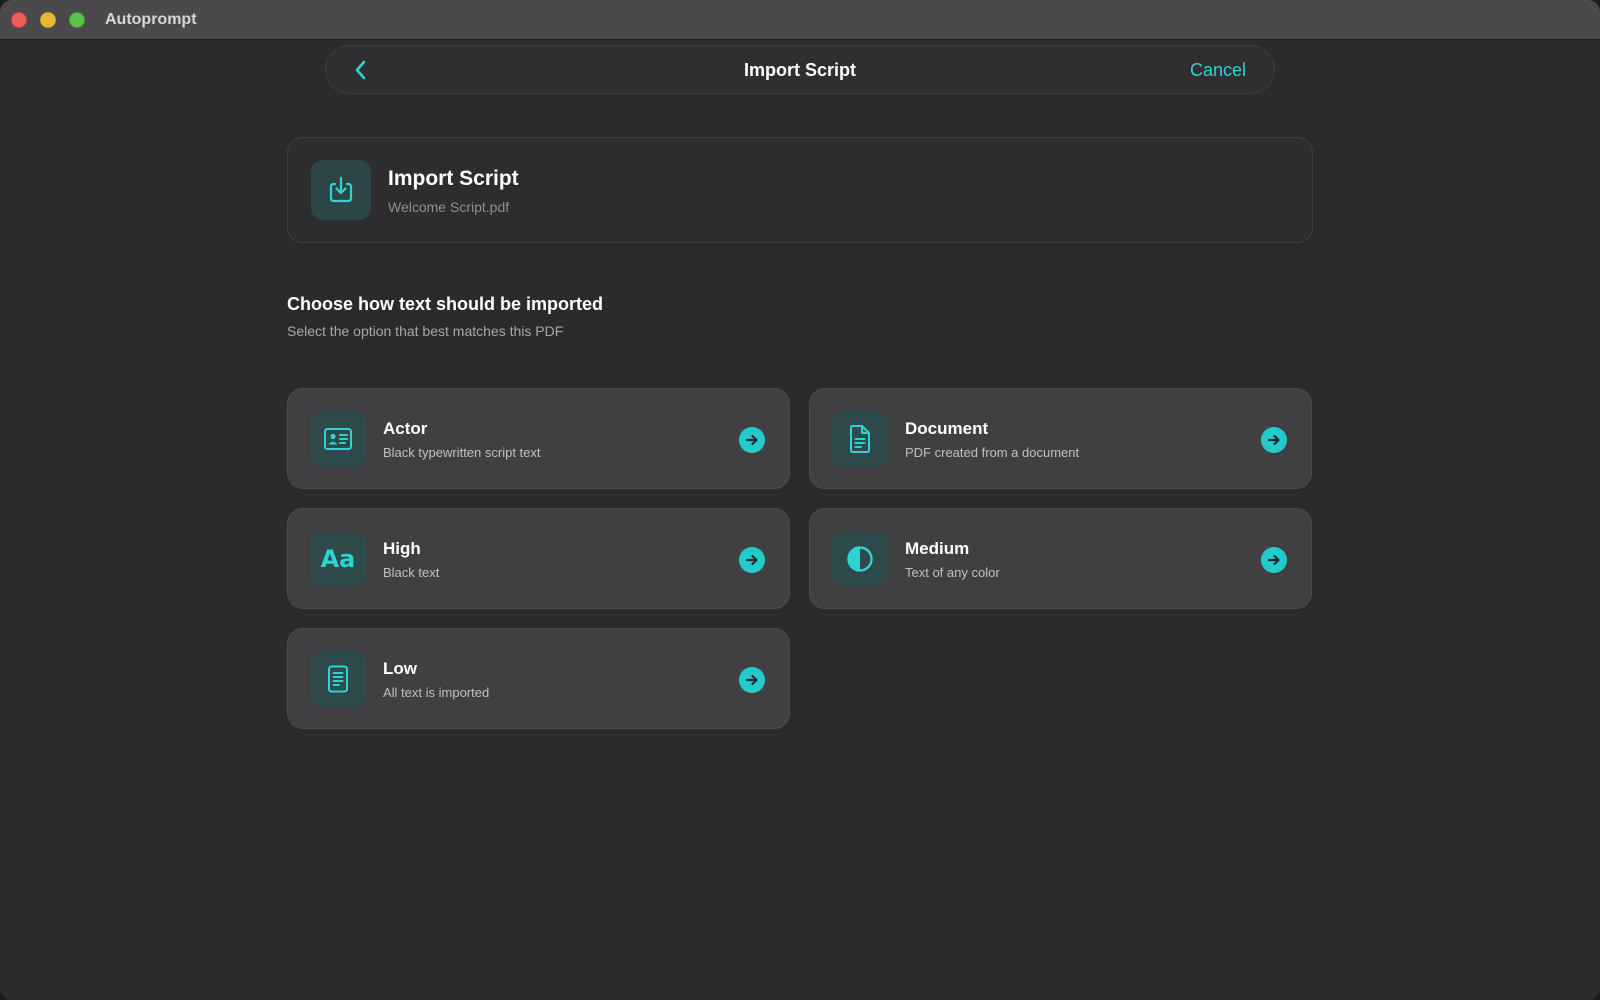 The height and width of the screenshot is (1000, 1600). What do you see at coordinates (538, 438) in the screenshot?
I see `option-card-actor: Actor Black typewritten script text` at bounding box center [538, 438].